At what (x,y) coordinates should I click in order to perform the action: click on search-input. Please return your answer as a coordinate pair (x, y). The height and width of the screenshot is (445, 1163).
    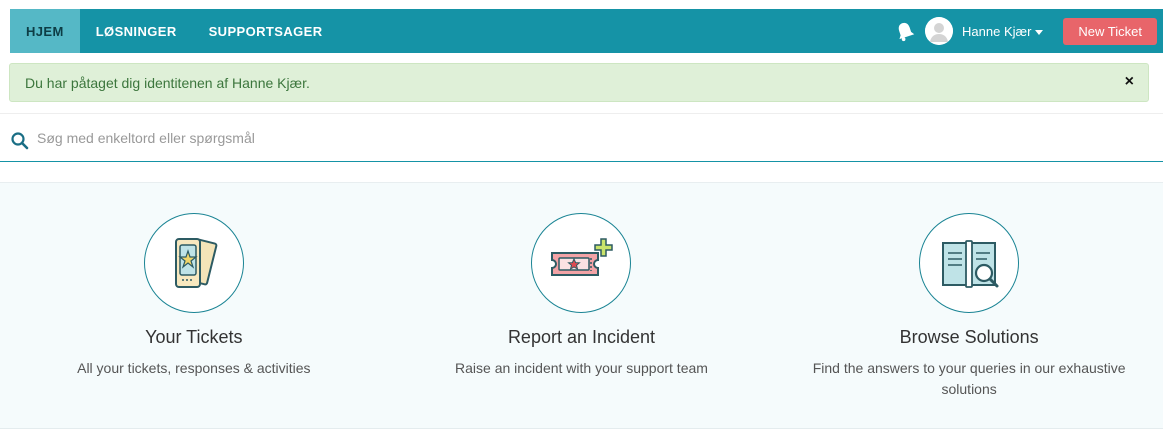
    Looking at the image, I should click on (487, 137).